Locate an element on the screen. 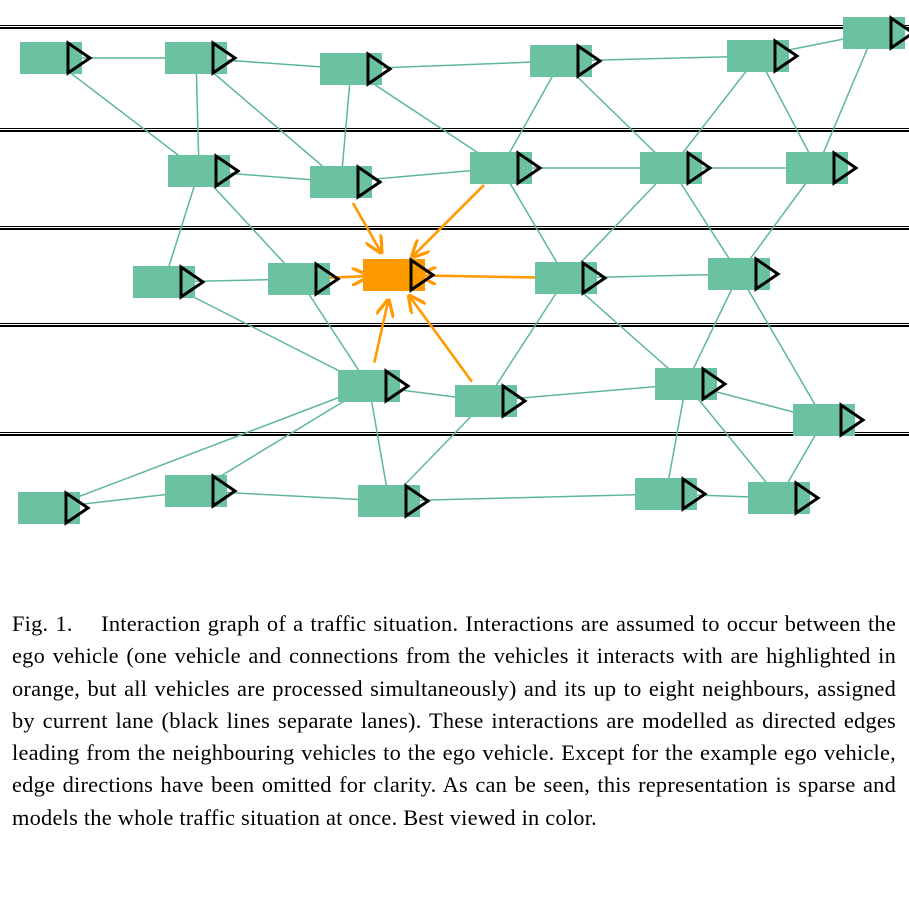 The width and height of the screenshot is (909, 903). ego-vehicle-node is located at coordinates (399, 275).